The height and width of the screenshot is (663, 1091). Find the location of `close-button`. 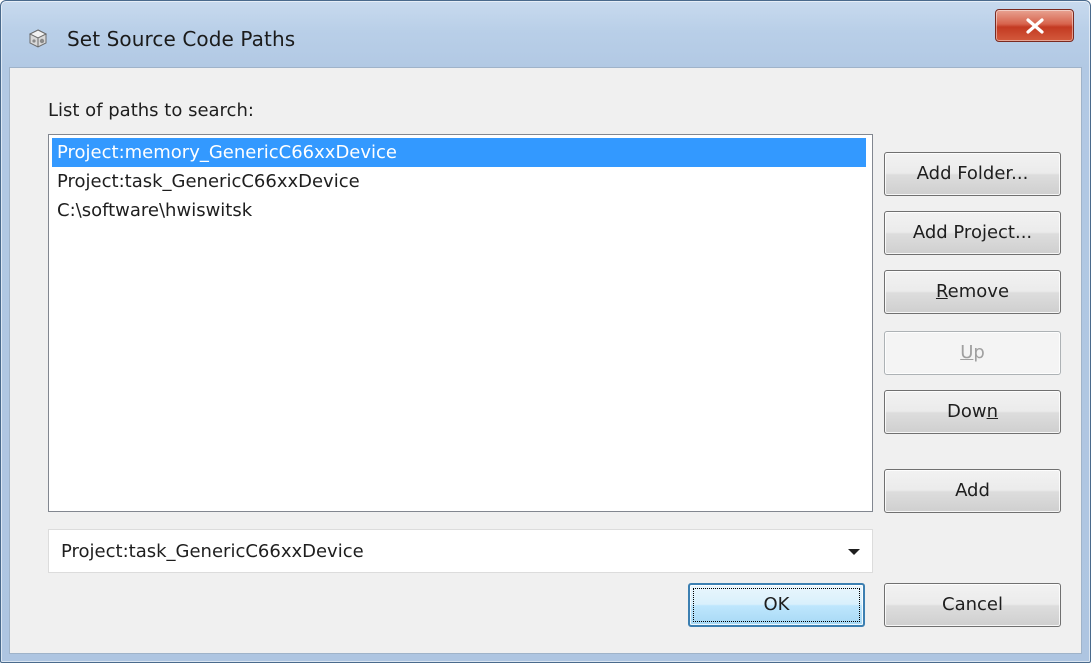

close-button is located at coordinates (1034, 25).